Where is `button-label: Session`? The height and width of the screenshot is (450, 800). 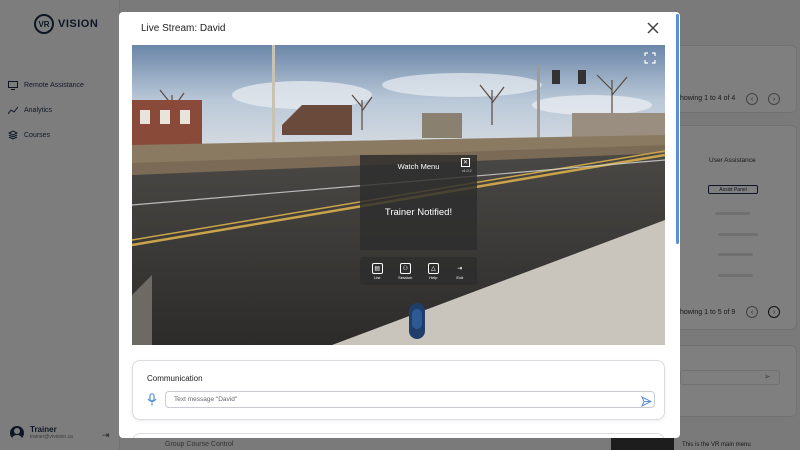
button-label: Session is located at coordinates (405, 277).